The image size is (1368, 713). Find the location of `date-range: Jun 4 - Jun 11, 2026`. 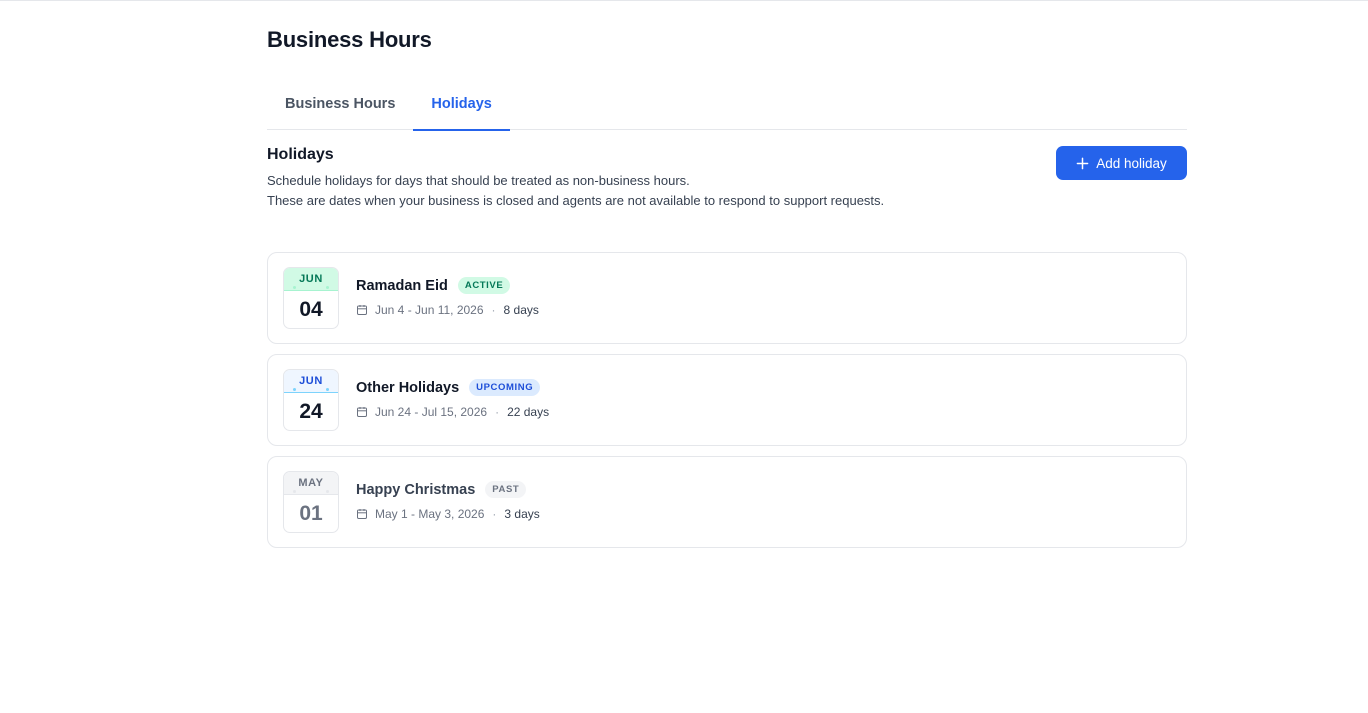

date-range: Jun 4 - Jun 11, 2026 is located at coordinates (429, 310).